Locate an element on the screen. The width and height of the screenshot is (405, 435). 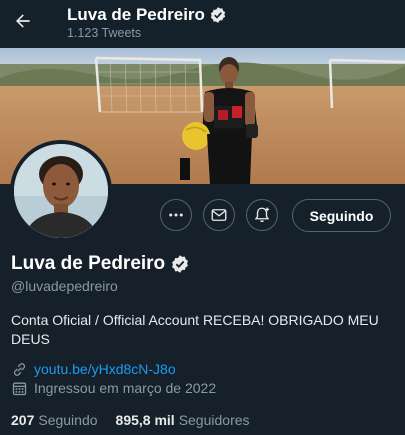
more-button is located at coordinates (176, 215).